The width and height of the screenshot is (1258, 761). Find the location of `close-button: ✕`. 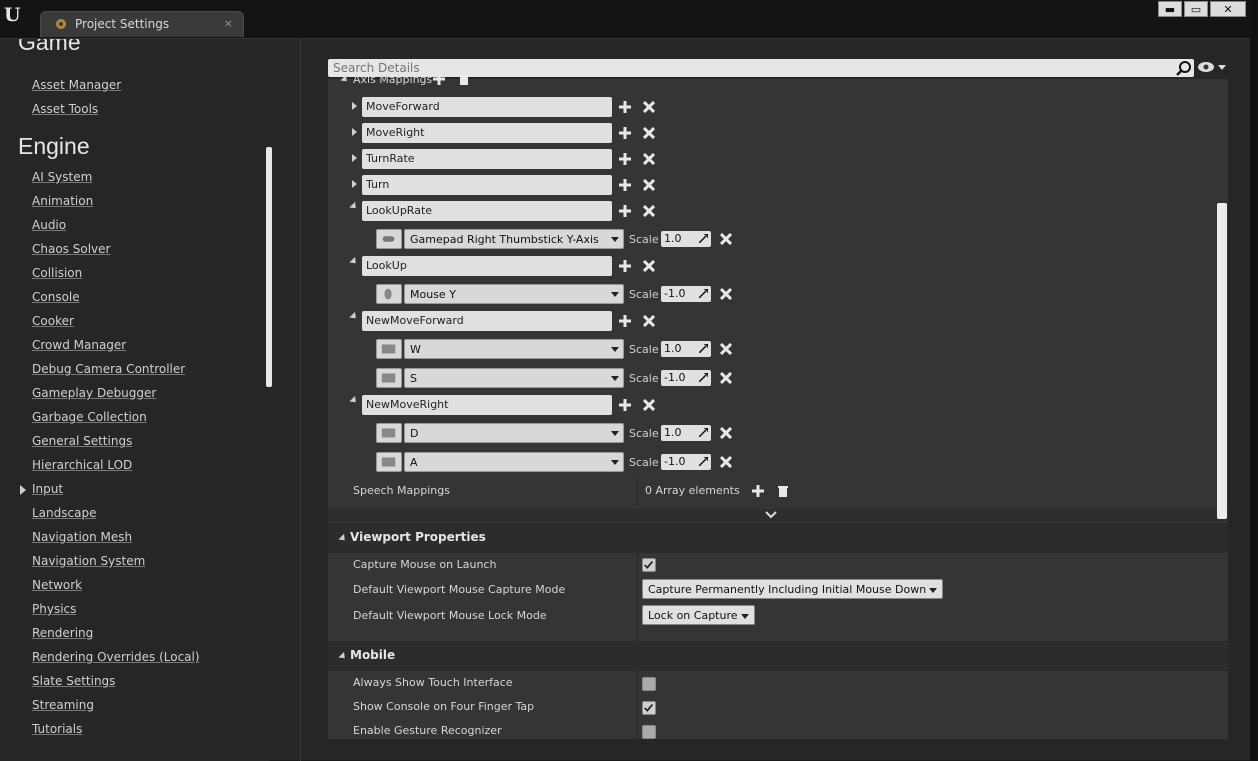

close-button: ✕ is located at coordinates (1228, 9).